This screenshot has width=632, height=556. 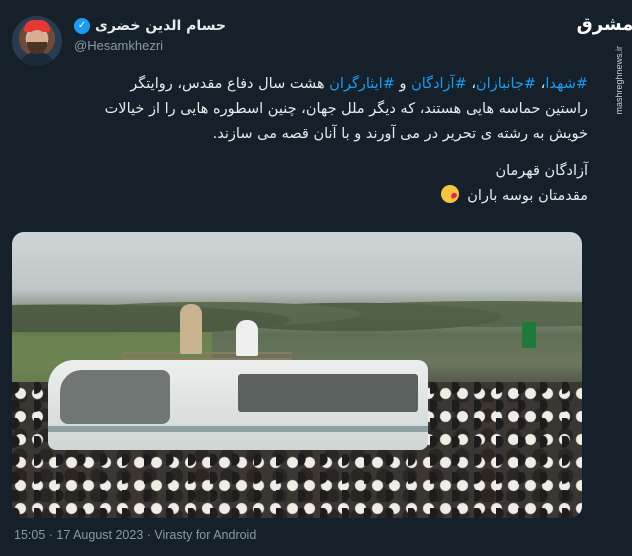 What do you see at coordinates (322, 42) in the screenshot?
I see `tweet-header: حسام الدین خضری ✓ @Hesamkhezri مشرق` at bounding box center [322, 42].